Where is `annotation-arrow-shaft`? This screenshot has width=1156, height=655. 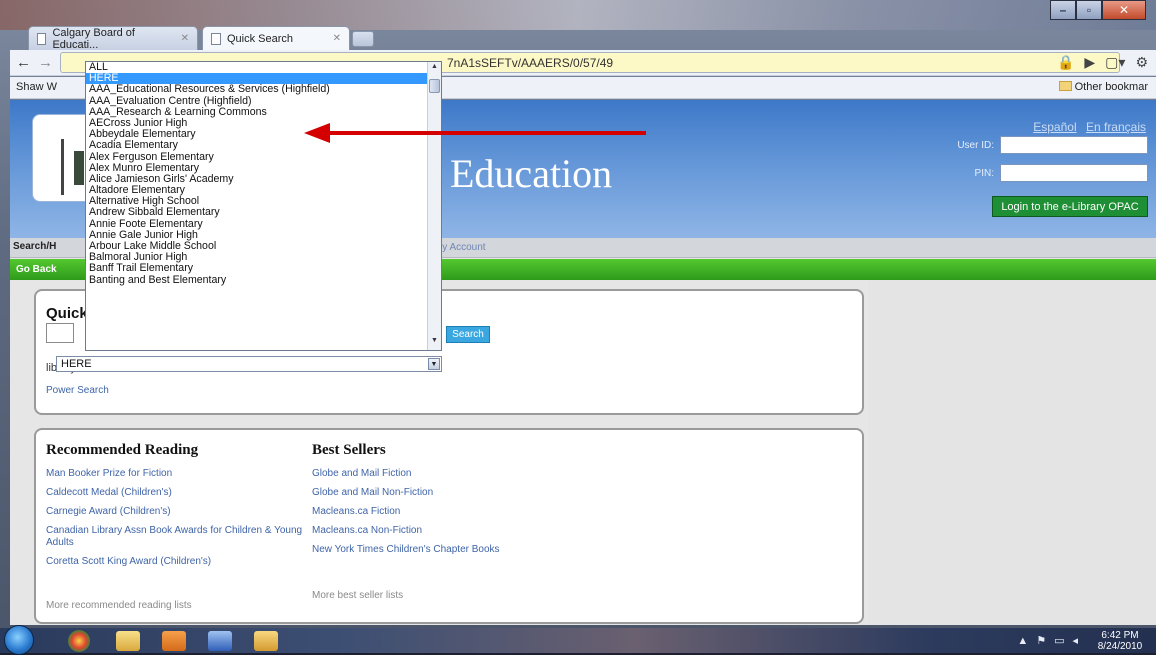
annotation-arrow-shaft is located at coordinates (487, 133).